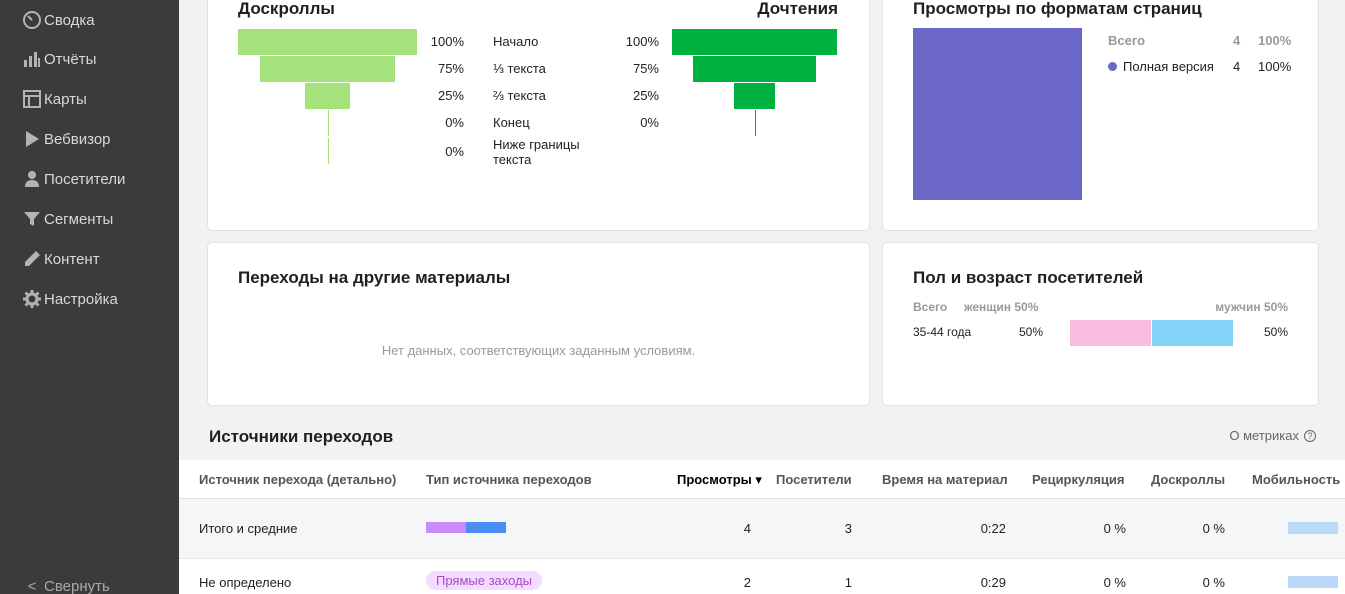  I want to click on source-cell: Итого и средние, so click(248, 528).